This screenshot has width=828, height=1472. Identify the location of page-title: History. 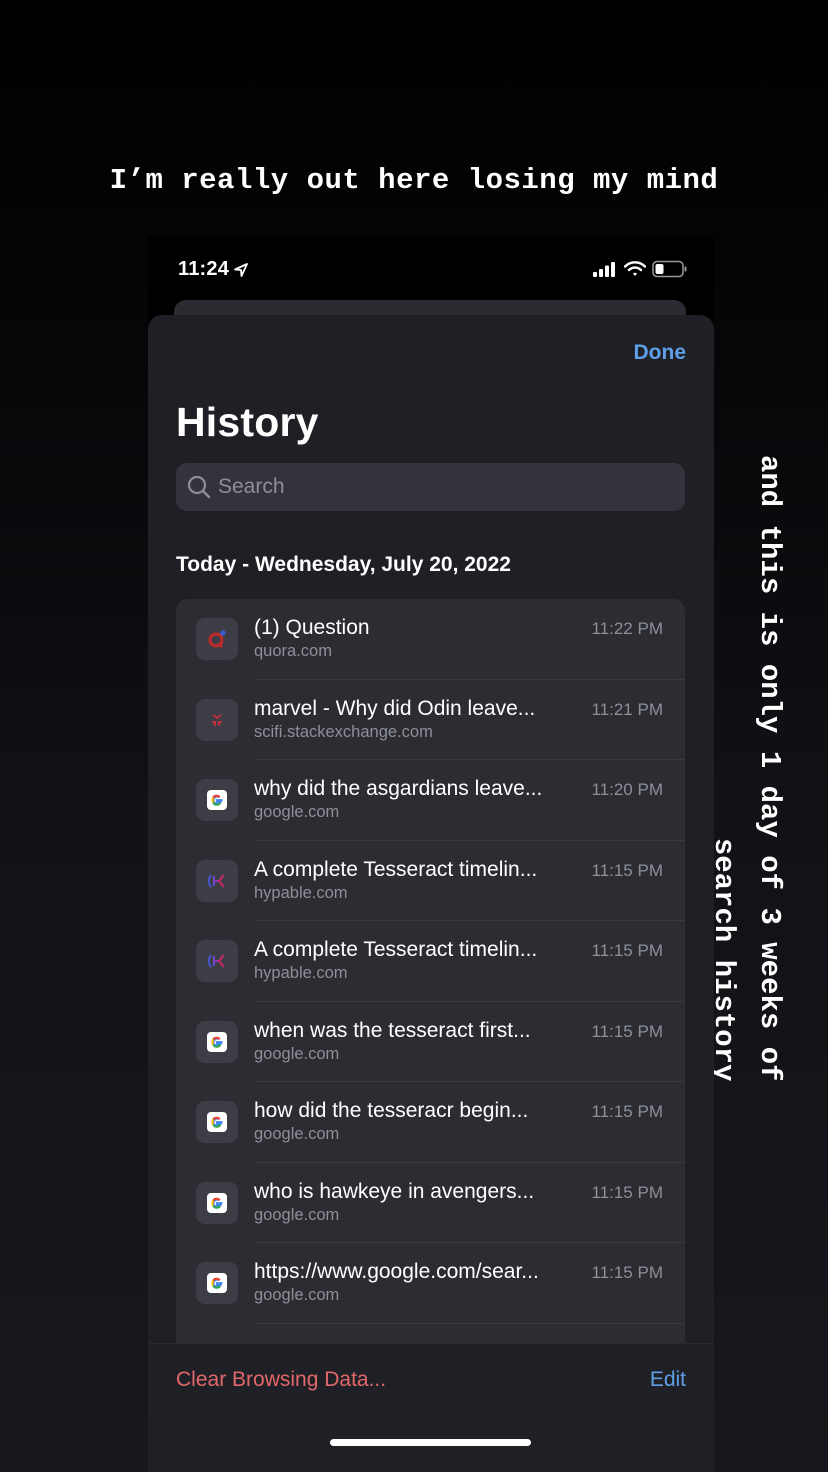
(247, 422).